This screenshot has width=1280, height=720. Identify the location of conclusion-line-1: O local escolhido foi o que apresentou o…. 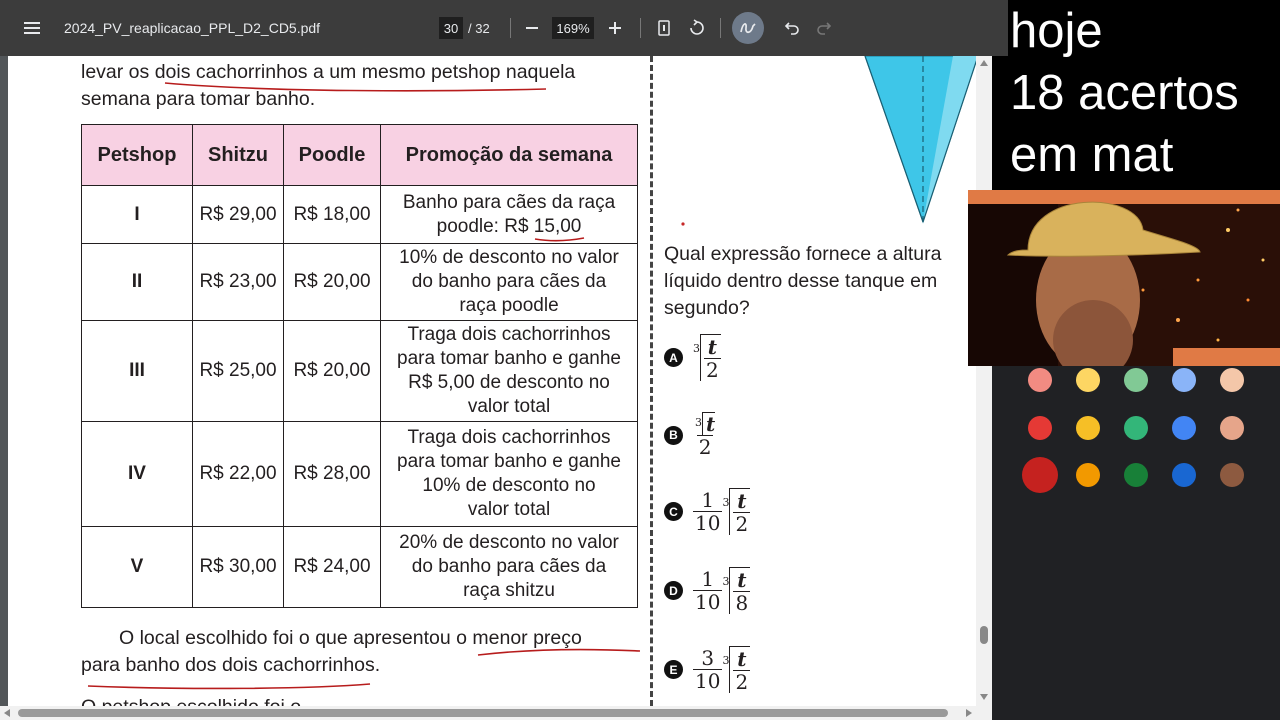
(350, 638).